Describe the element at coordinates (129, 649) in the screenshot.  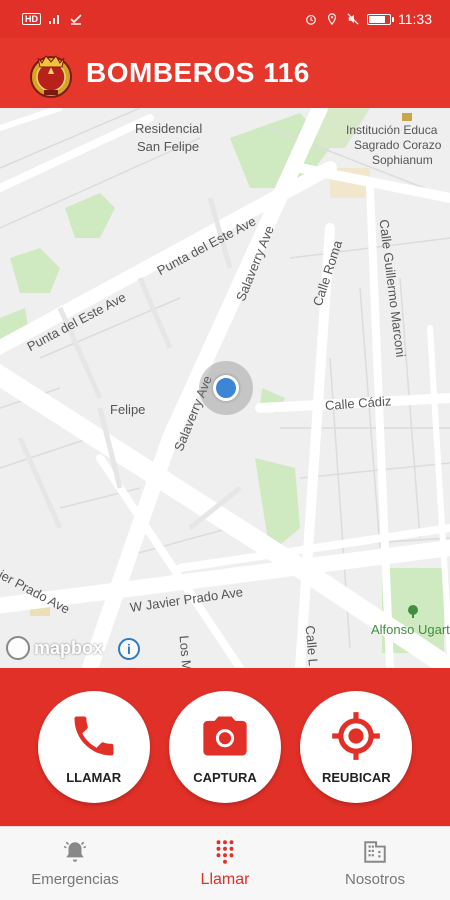
I see `map-info-icon: i` at that location.